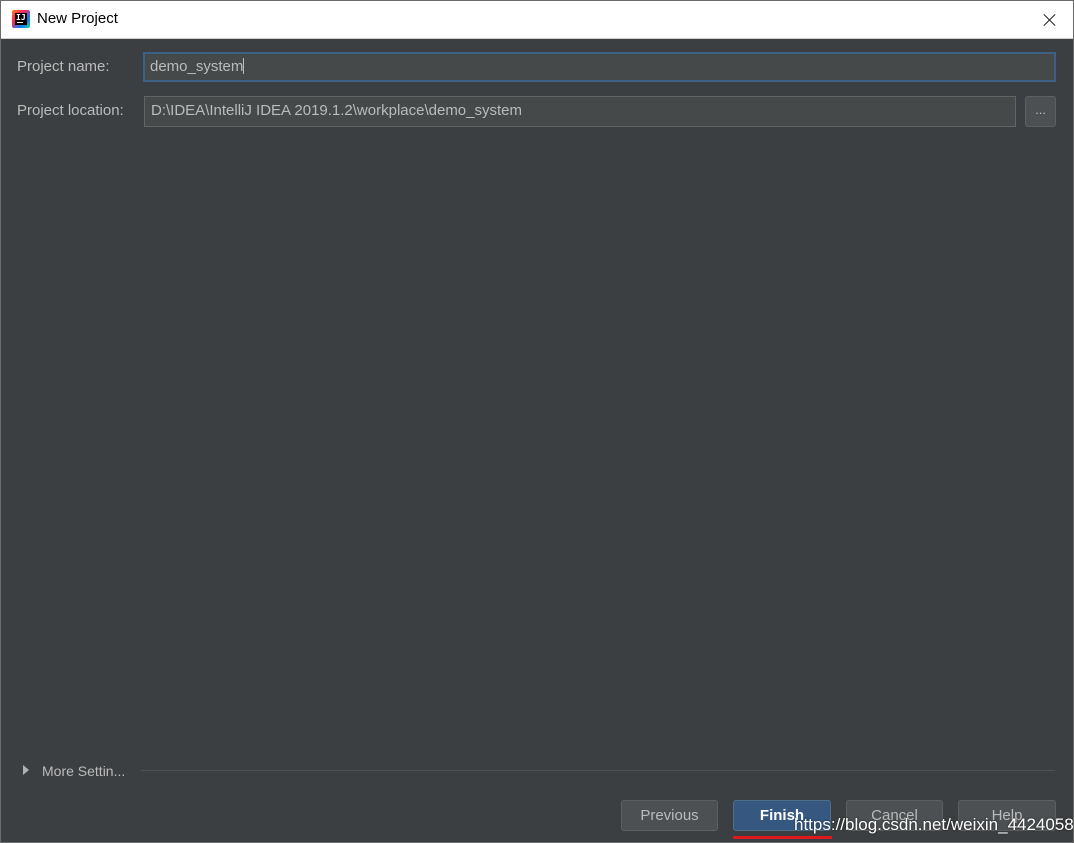  What do you see at coordinates (26, 770) in the screenshot?
I see `expand-triangle-icon` at bounding box center [26, 770].